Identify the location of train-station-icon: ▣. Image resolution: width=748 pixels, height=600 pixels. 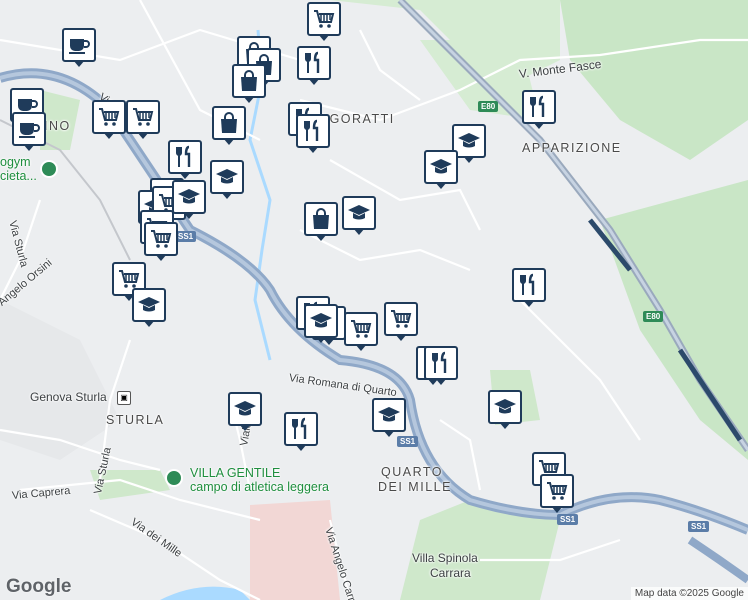
(124, 398).